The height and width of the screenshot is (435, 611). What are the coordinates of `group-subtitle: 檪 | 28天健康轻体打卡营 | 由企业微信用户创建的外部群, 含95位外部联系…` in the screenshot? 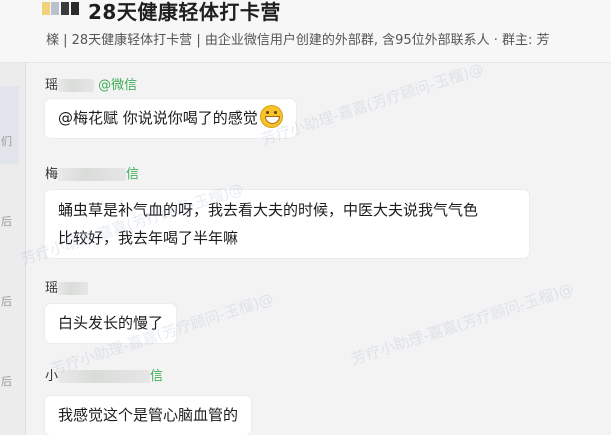 It's located at (298, 40).